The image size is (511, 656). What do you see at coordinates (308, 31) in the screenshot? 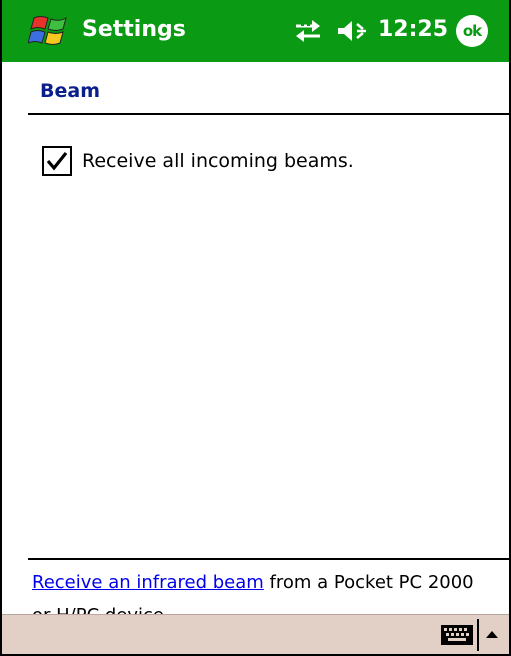
I see `connectivity-arrows-icon` at bounding box center [308, 31].